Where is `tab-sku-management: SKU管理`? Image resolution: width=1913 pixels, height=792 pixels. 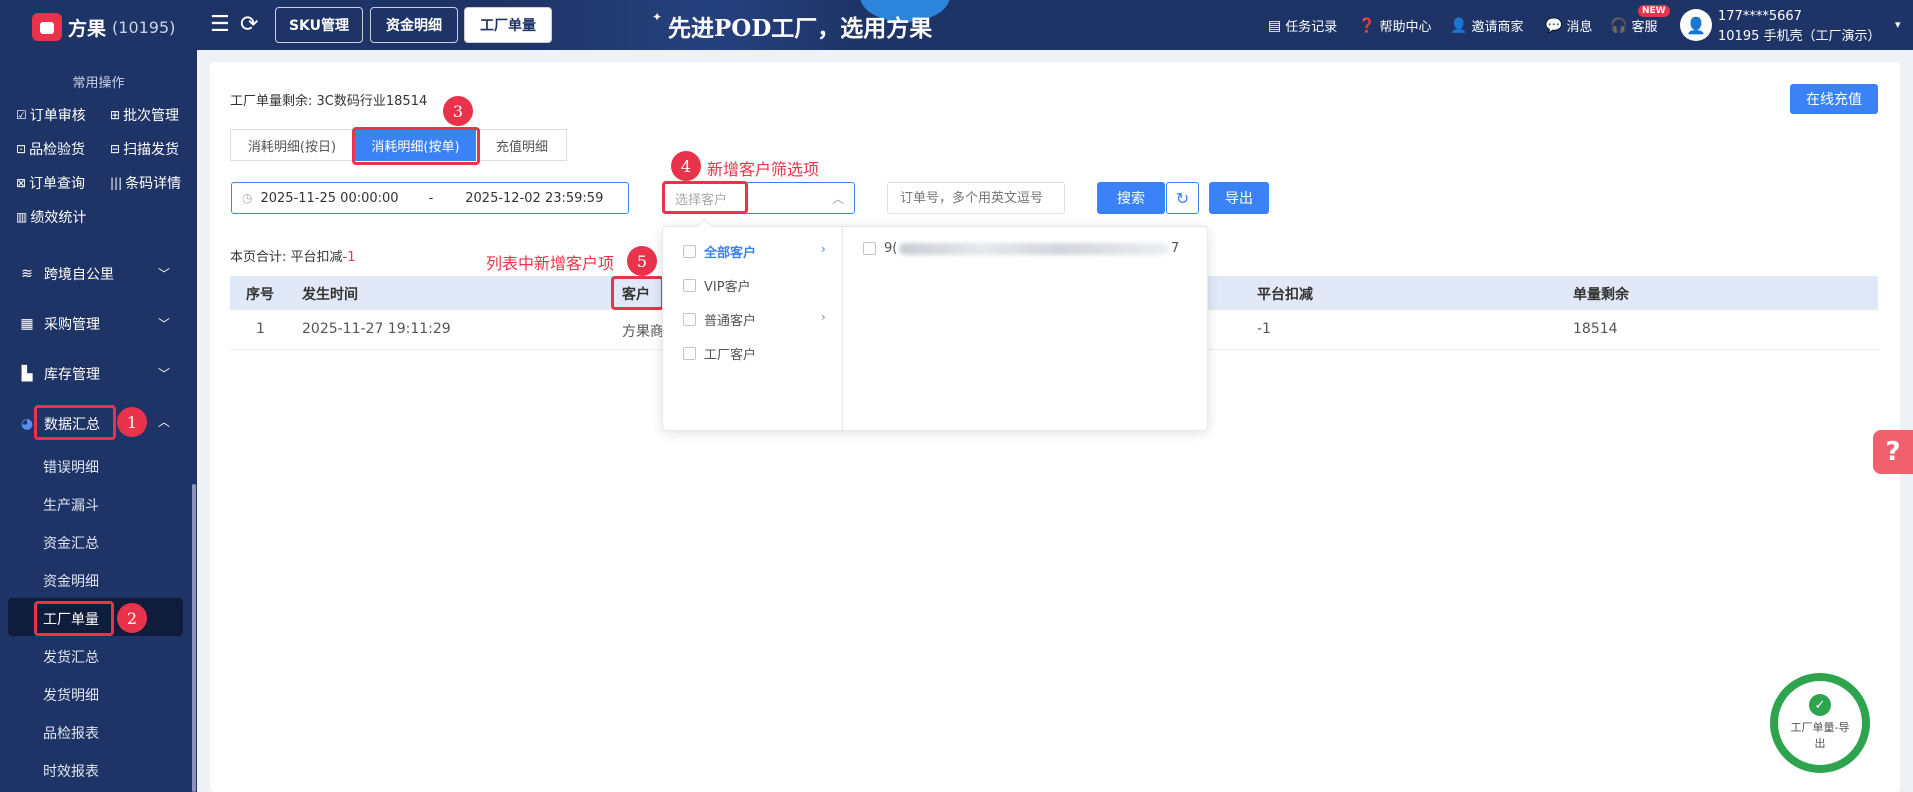 tab-sku-management: SKU管理 is located at coordinates (319, 25).